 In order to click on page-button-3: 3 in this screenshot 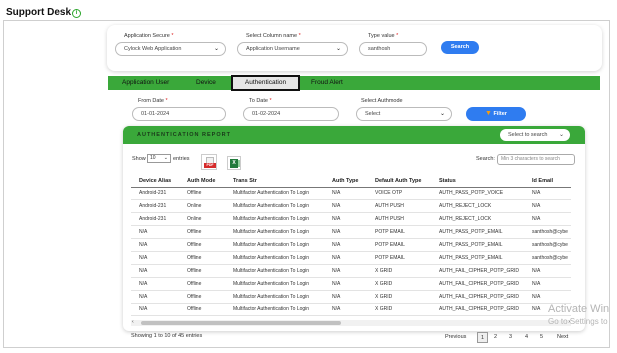, I will do `click(510, 337)`.